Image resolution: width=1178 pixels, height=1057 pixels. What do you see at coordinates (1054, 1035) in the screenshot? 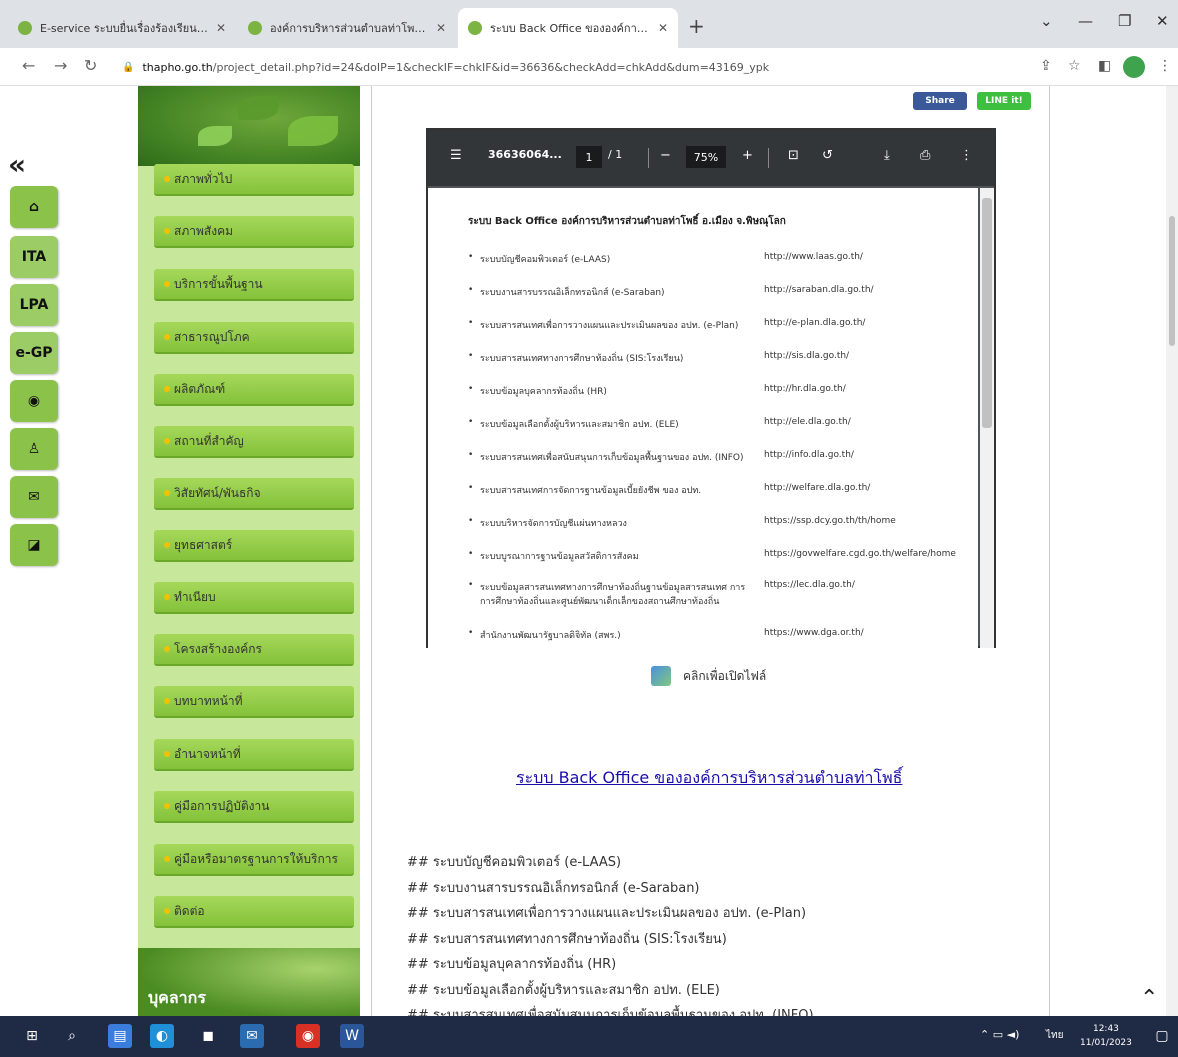
I see `language-indicator: ไทย` at bounding box center [1054, 1035].